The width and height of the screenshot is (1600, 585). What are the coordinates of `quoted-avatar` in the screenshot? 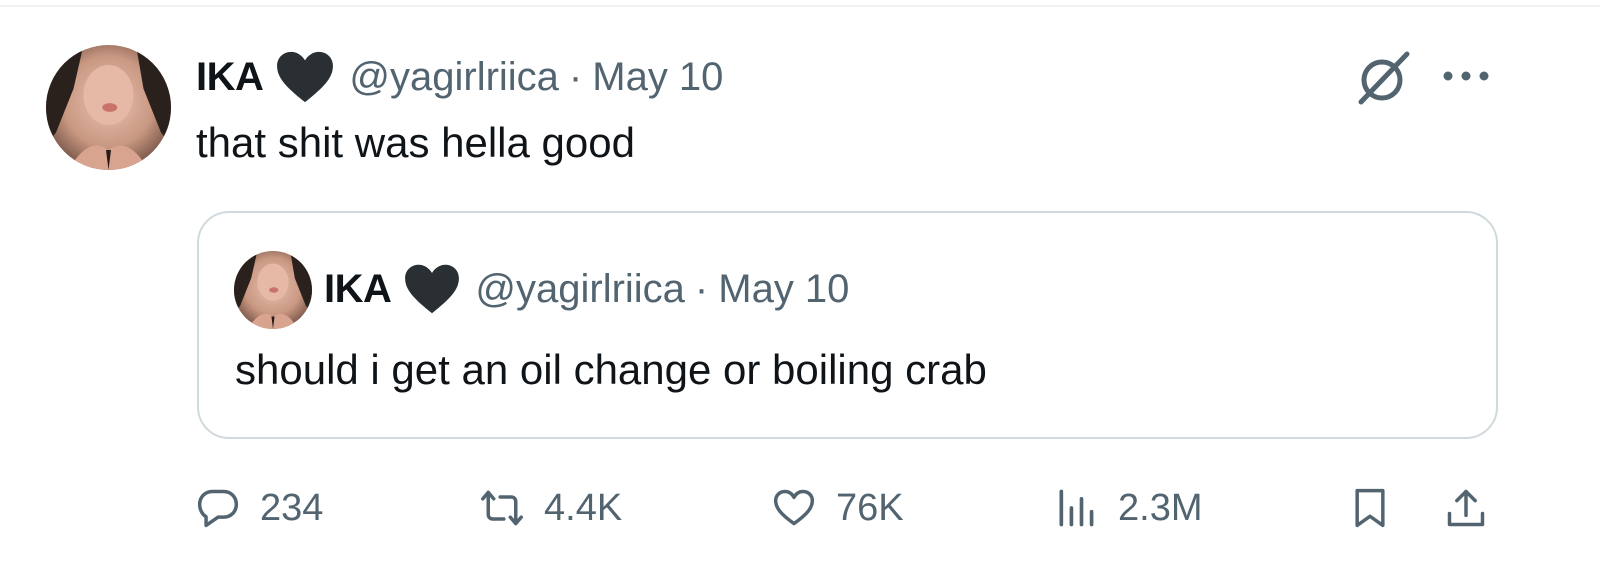 It's located at (273, 290).